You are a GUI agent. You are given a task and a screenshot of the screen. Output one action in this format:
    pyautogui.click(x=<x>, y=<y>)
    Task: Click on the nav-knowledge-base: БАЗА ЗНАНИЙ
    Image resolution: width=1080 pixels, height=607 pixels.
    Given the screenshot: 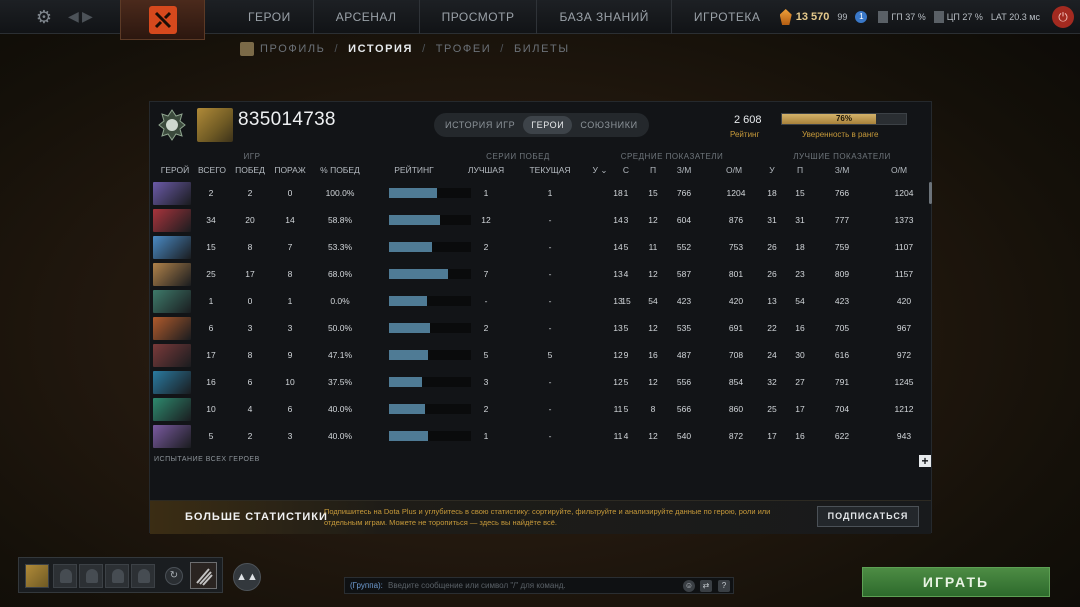 What is the action you would take?
    pyautogui.click(x=603, y=17)
    